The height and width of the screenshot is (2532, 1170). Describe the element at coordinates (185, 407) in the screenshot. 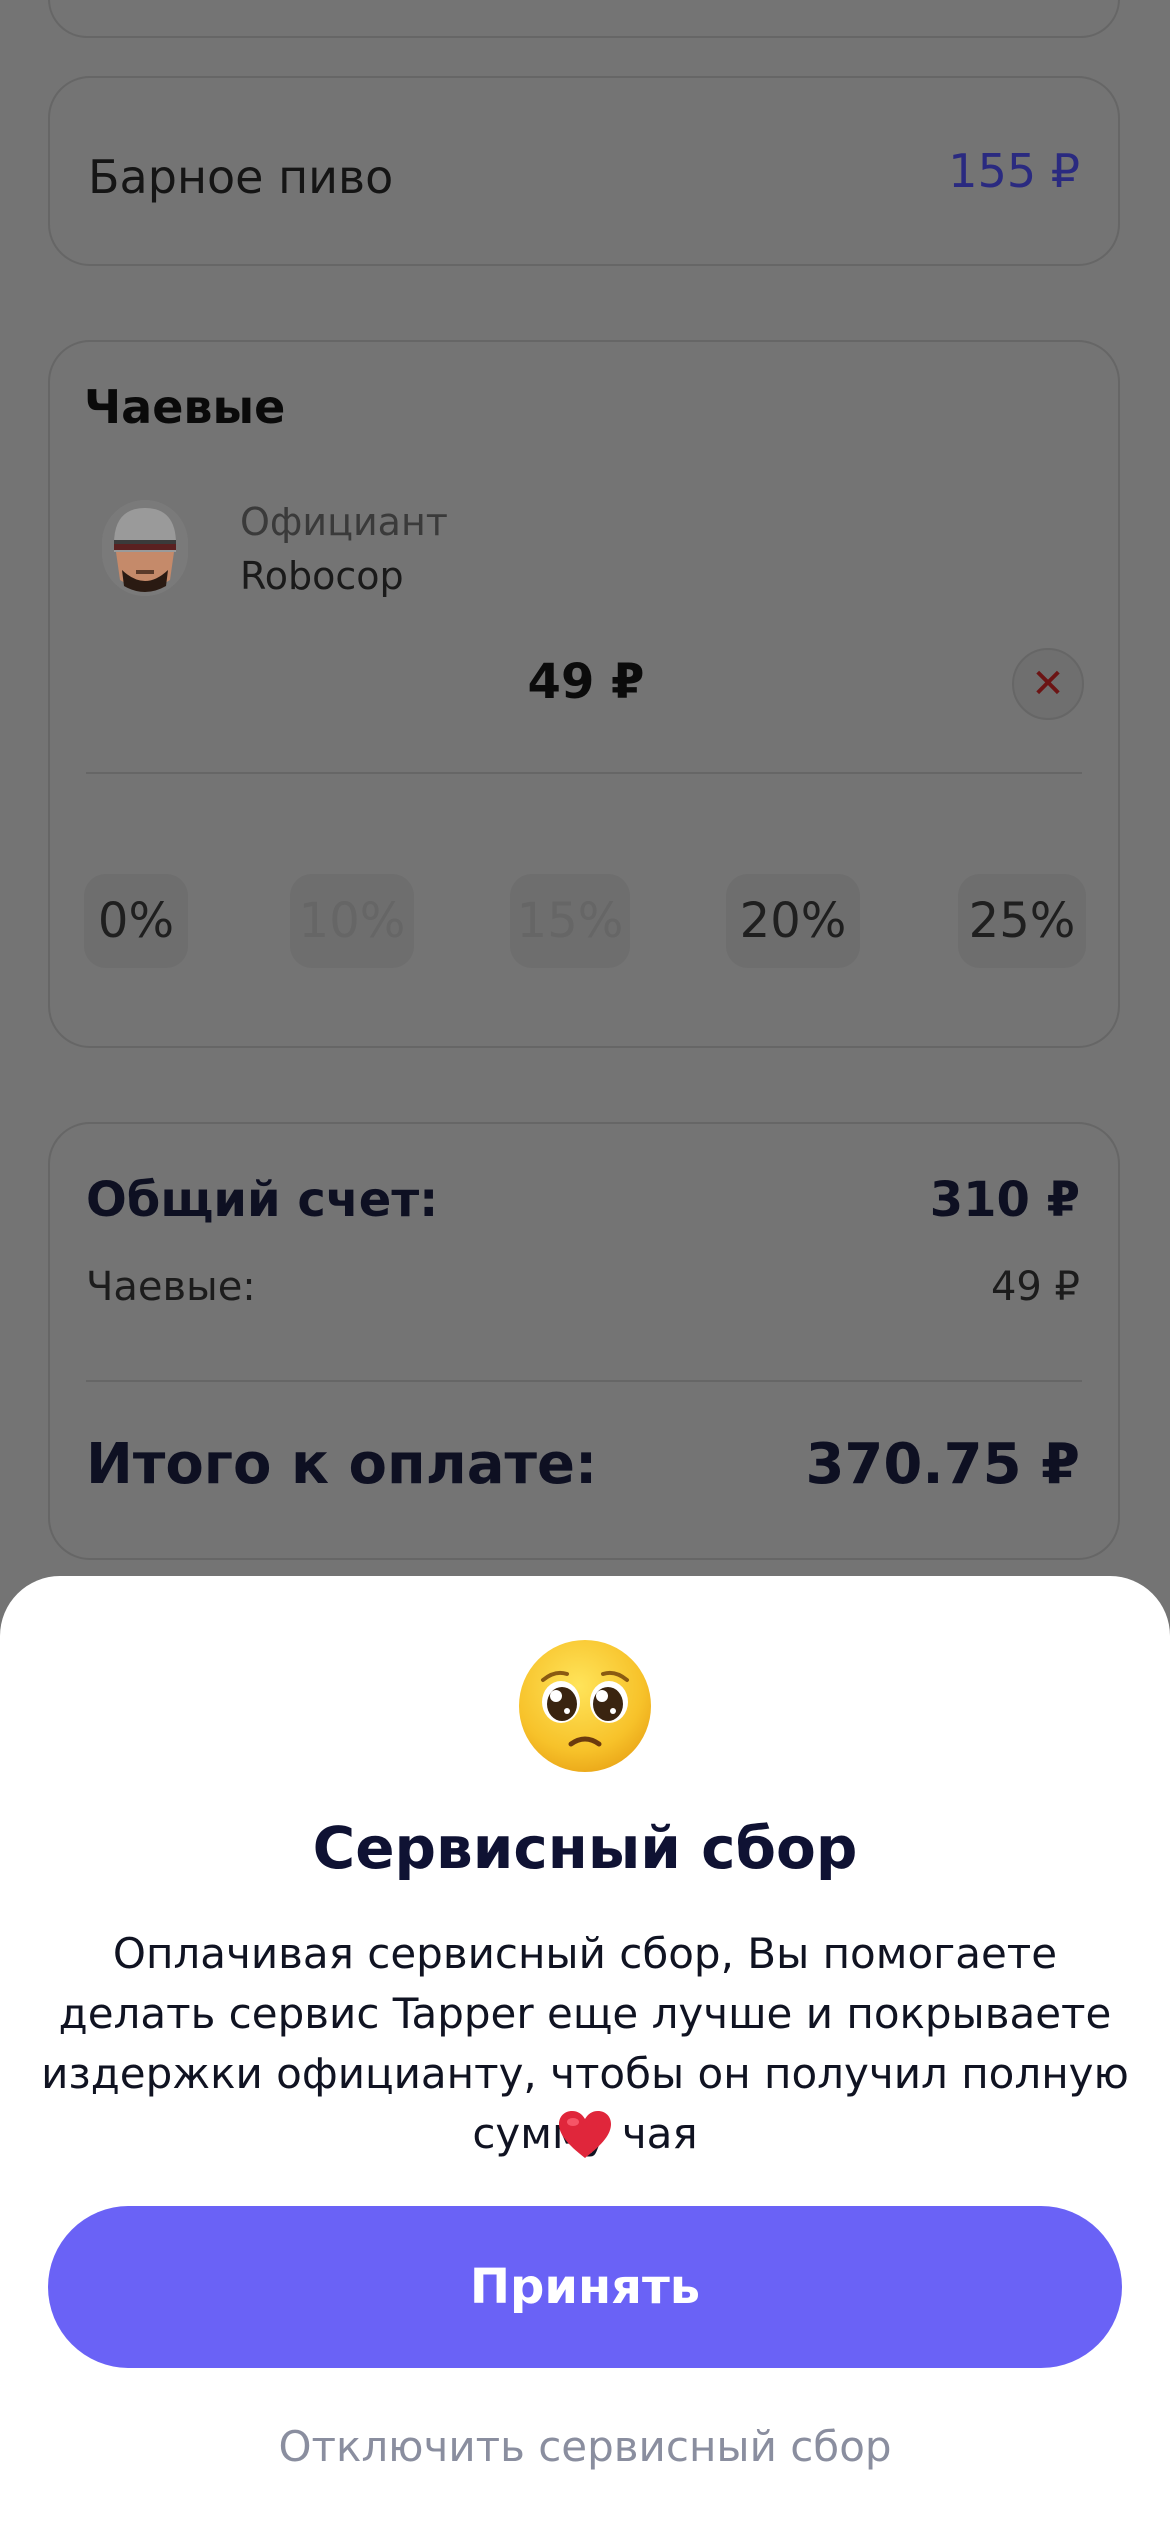

I see `tips-title: Чаевые` at that location.